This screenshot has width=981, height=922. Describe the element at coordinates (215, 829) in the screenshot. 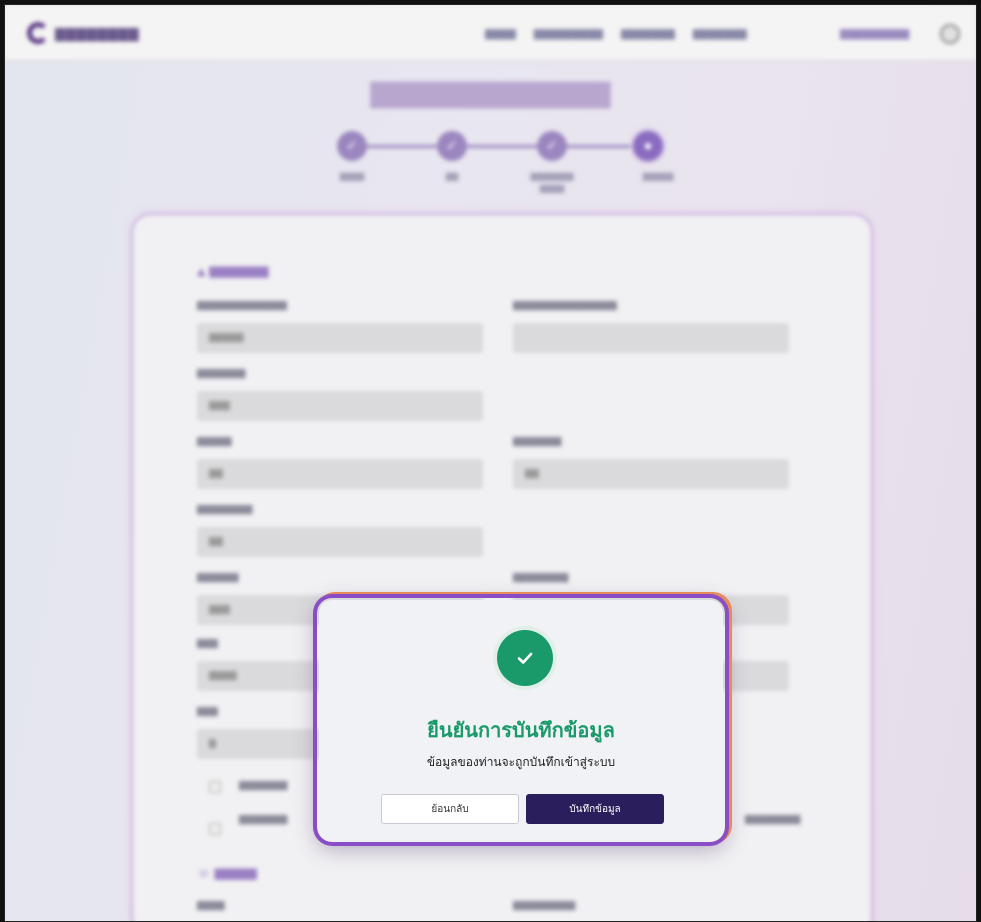

I see `policy-checkbox` at that location.